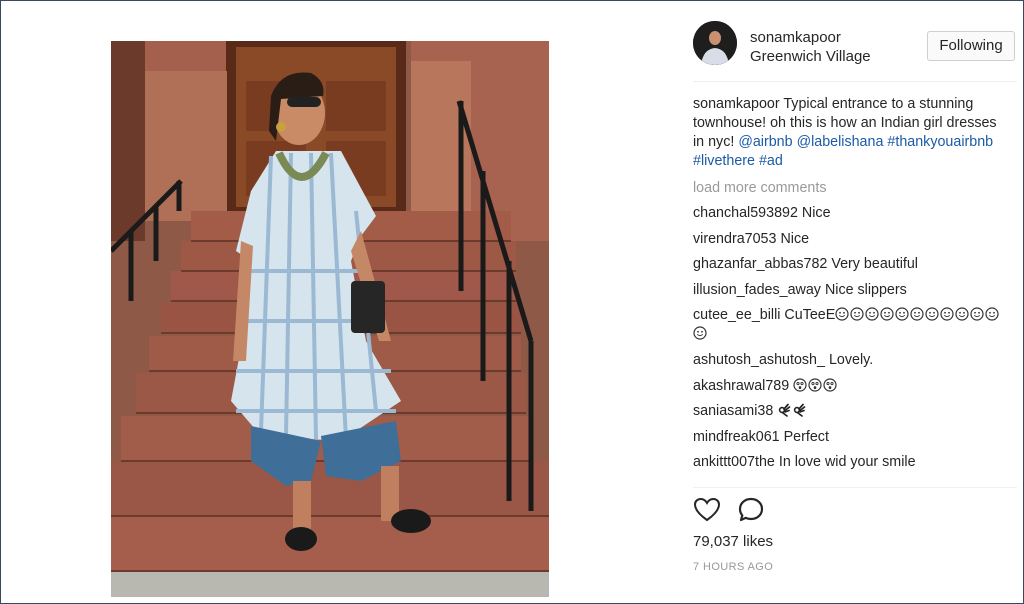 The width and height of the screenshot is (1024, 604). I want to click on list-item: ashutosh_ashutosh_ Lovely., so click(852, 360).